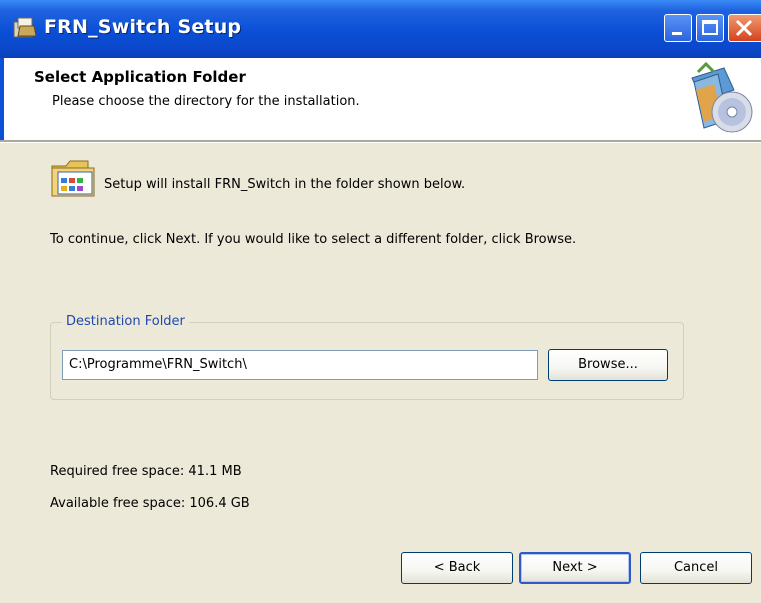  What do you see at coordinates (140, 77) in the screenshot?
I see `page-title: Select Application Folder` at bounding box center [140, 77].